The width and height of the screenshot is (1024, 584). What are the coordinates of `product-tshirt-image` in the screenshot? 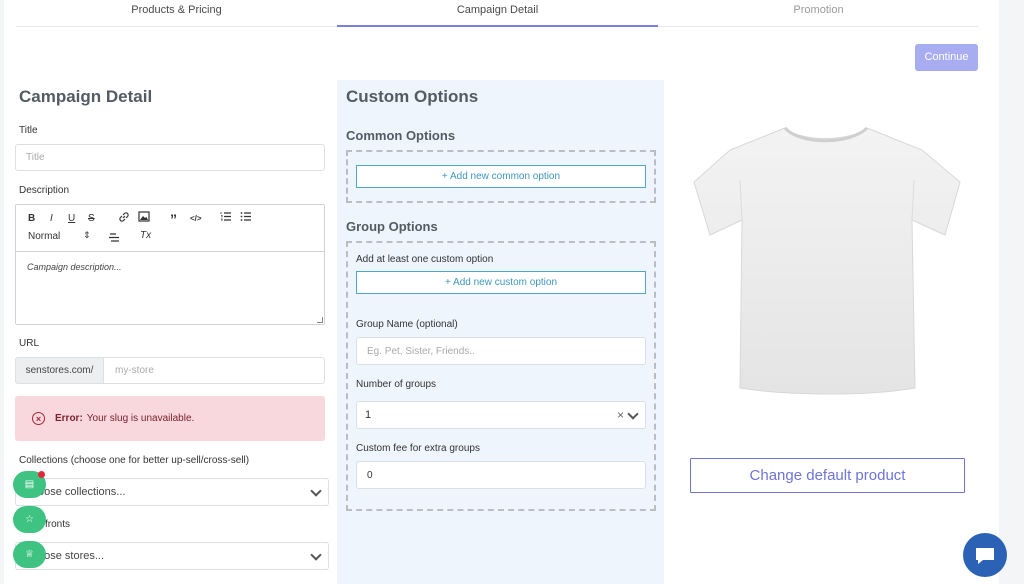 It's located at (827, 260).